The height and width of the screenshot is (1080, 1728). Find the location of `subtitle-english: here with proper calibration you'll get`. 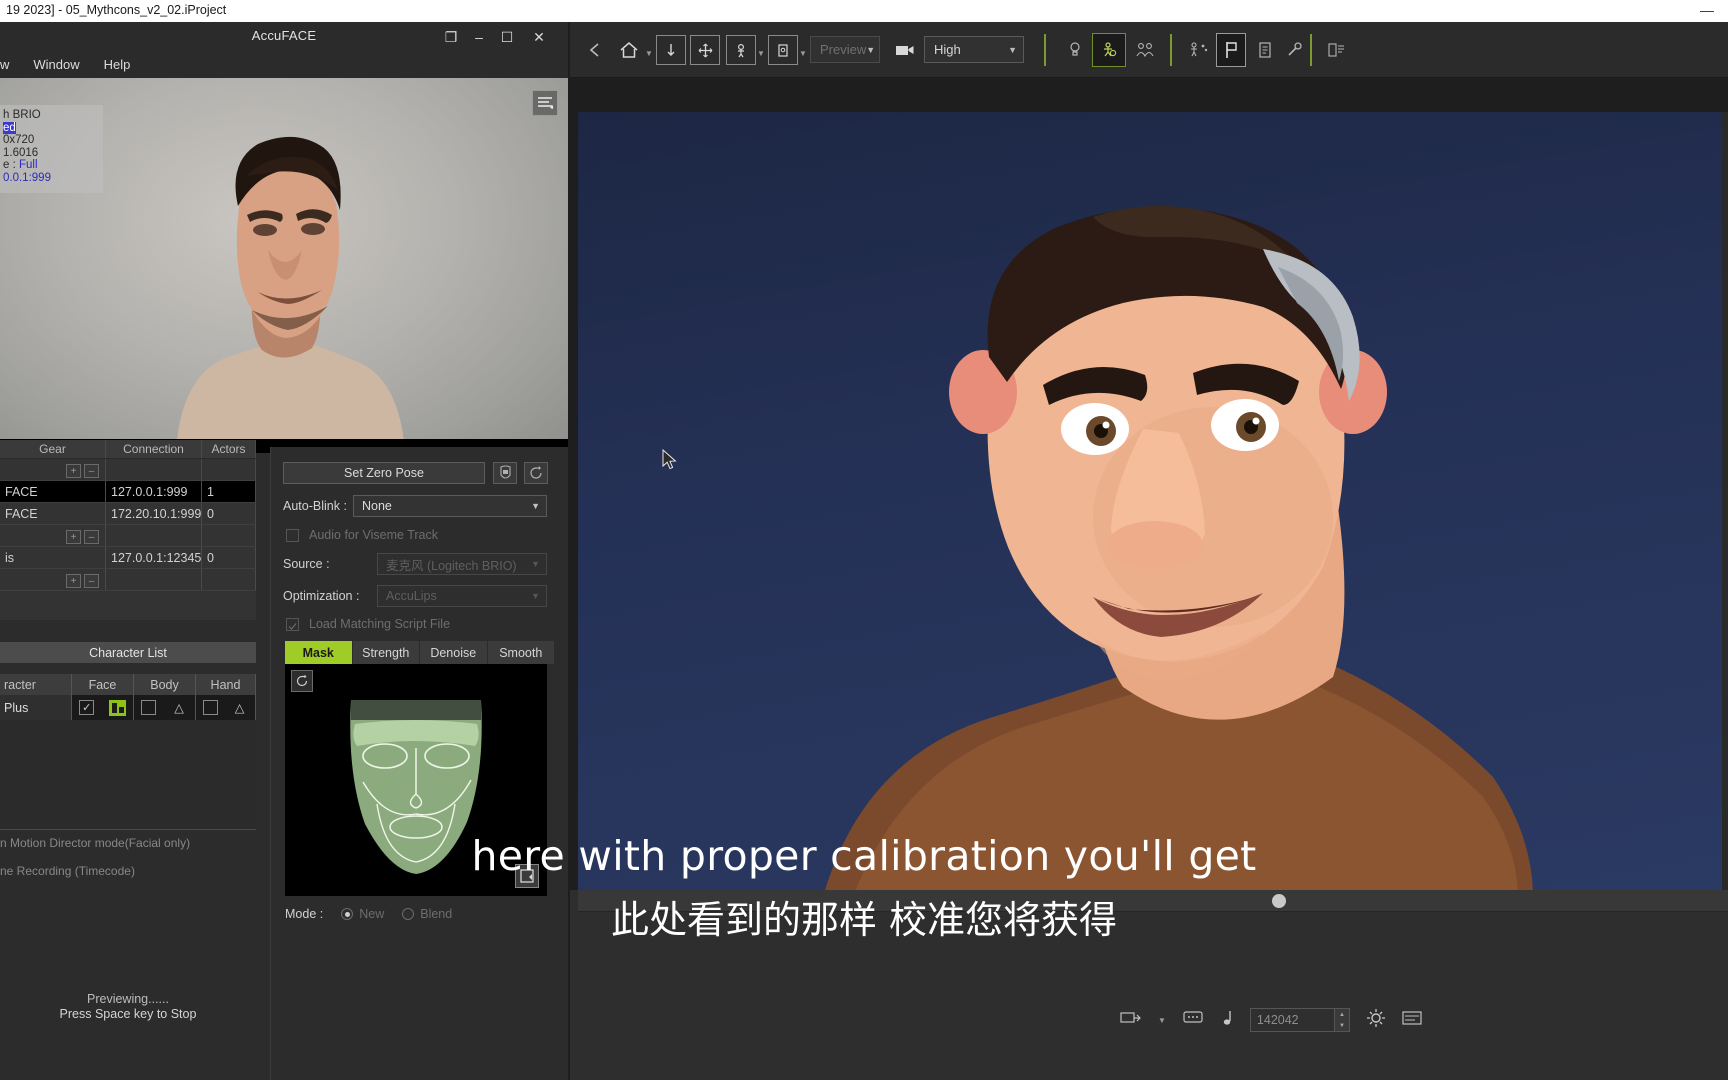

subtitle-english: here with proper calibration you'll get is located at coordinates (864, 856).